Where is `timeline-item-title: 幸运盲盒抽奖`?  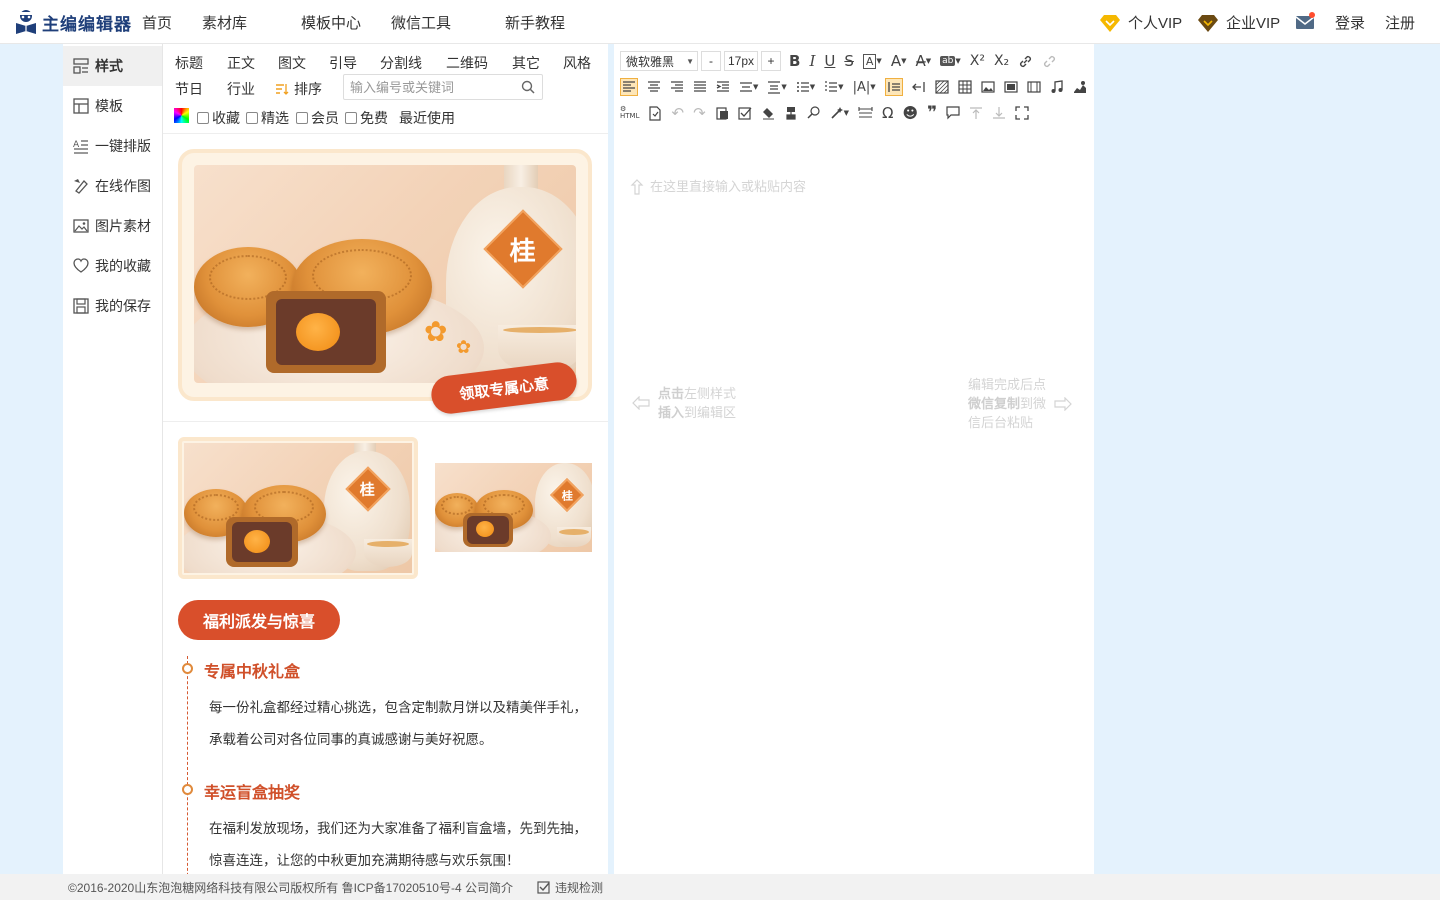 timeline-item-title: 幸运盲盒抽奖 is located at coordinates (252, 791).